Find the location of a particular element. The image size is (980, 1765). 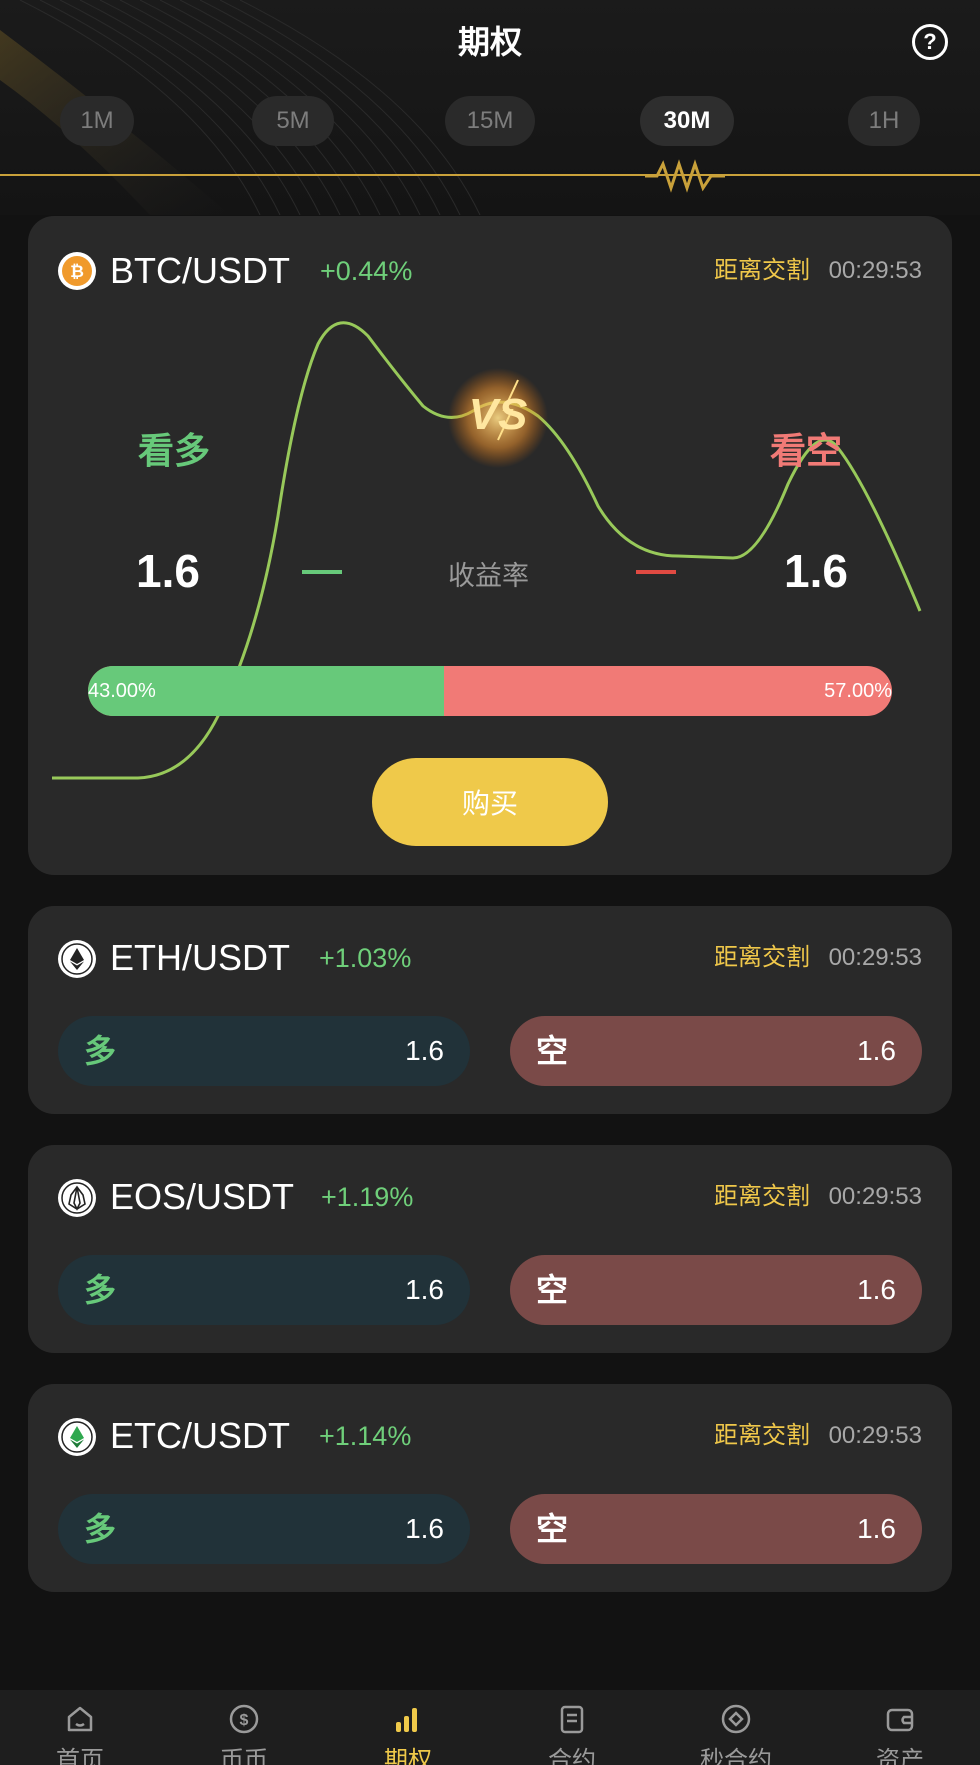

tab-underline is located at coordinates (490, 175).